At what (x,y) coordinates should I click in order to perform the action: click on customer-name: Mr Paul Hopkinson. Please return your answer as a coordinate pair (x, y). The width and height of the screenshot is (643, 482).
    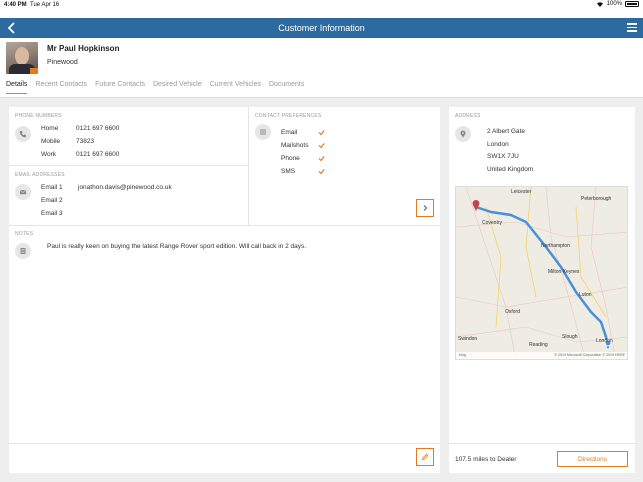
    Looking at the image, I should click on (83, 48).